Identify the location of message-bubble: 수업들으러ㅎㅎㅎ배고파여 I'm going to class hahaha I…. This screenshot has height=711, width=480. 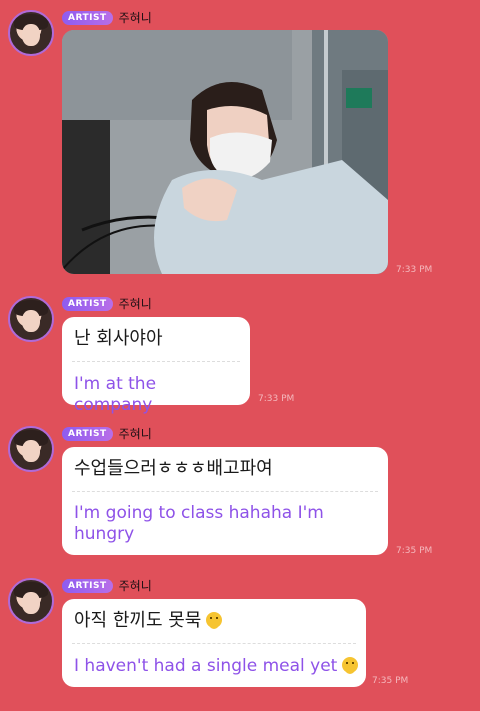
(225, 501).